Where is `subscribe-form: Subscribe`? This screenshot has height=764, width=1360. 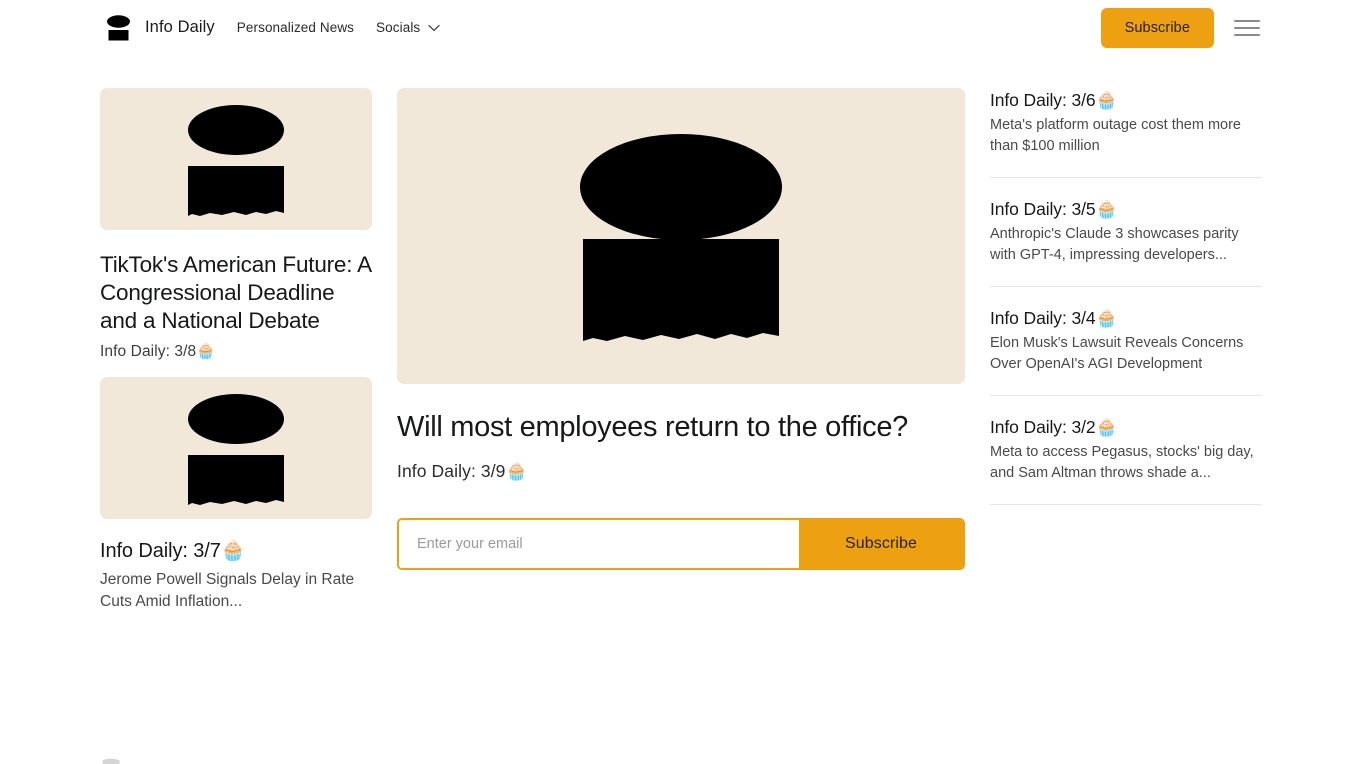
subscribe-form: Subscribe is located at coordinates (681, 544).